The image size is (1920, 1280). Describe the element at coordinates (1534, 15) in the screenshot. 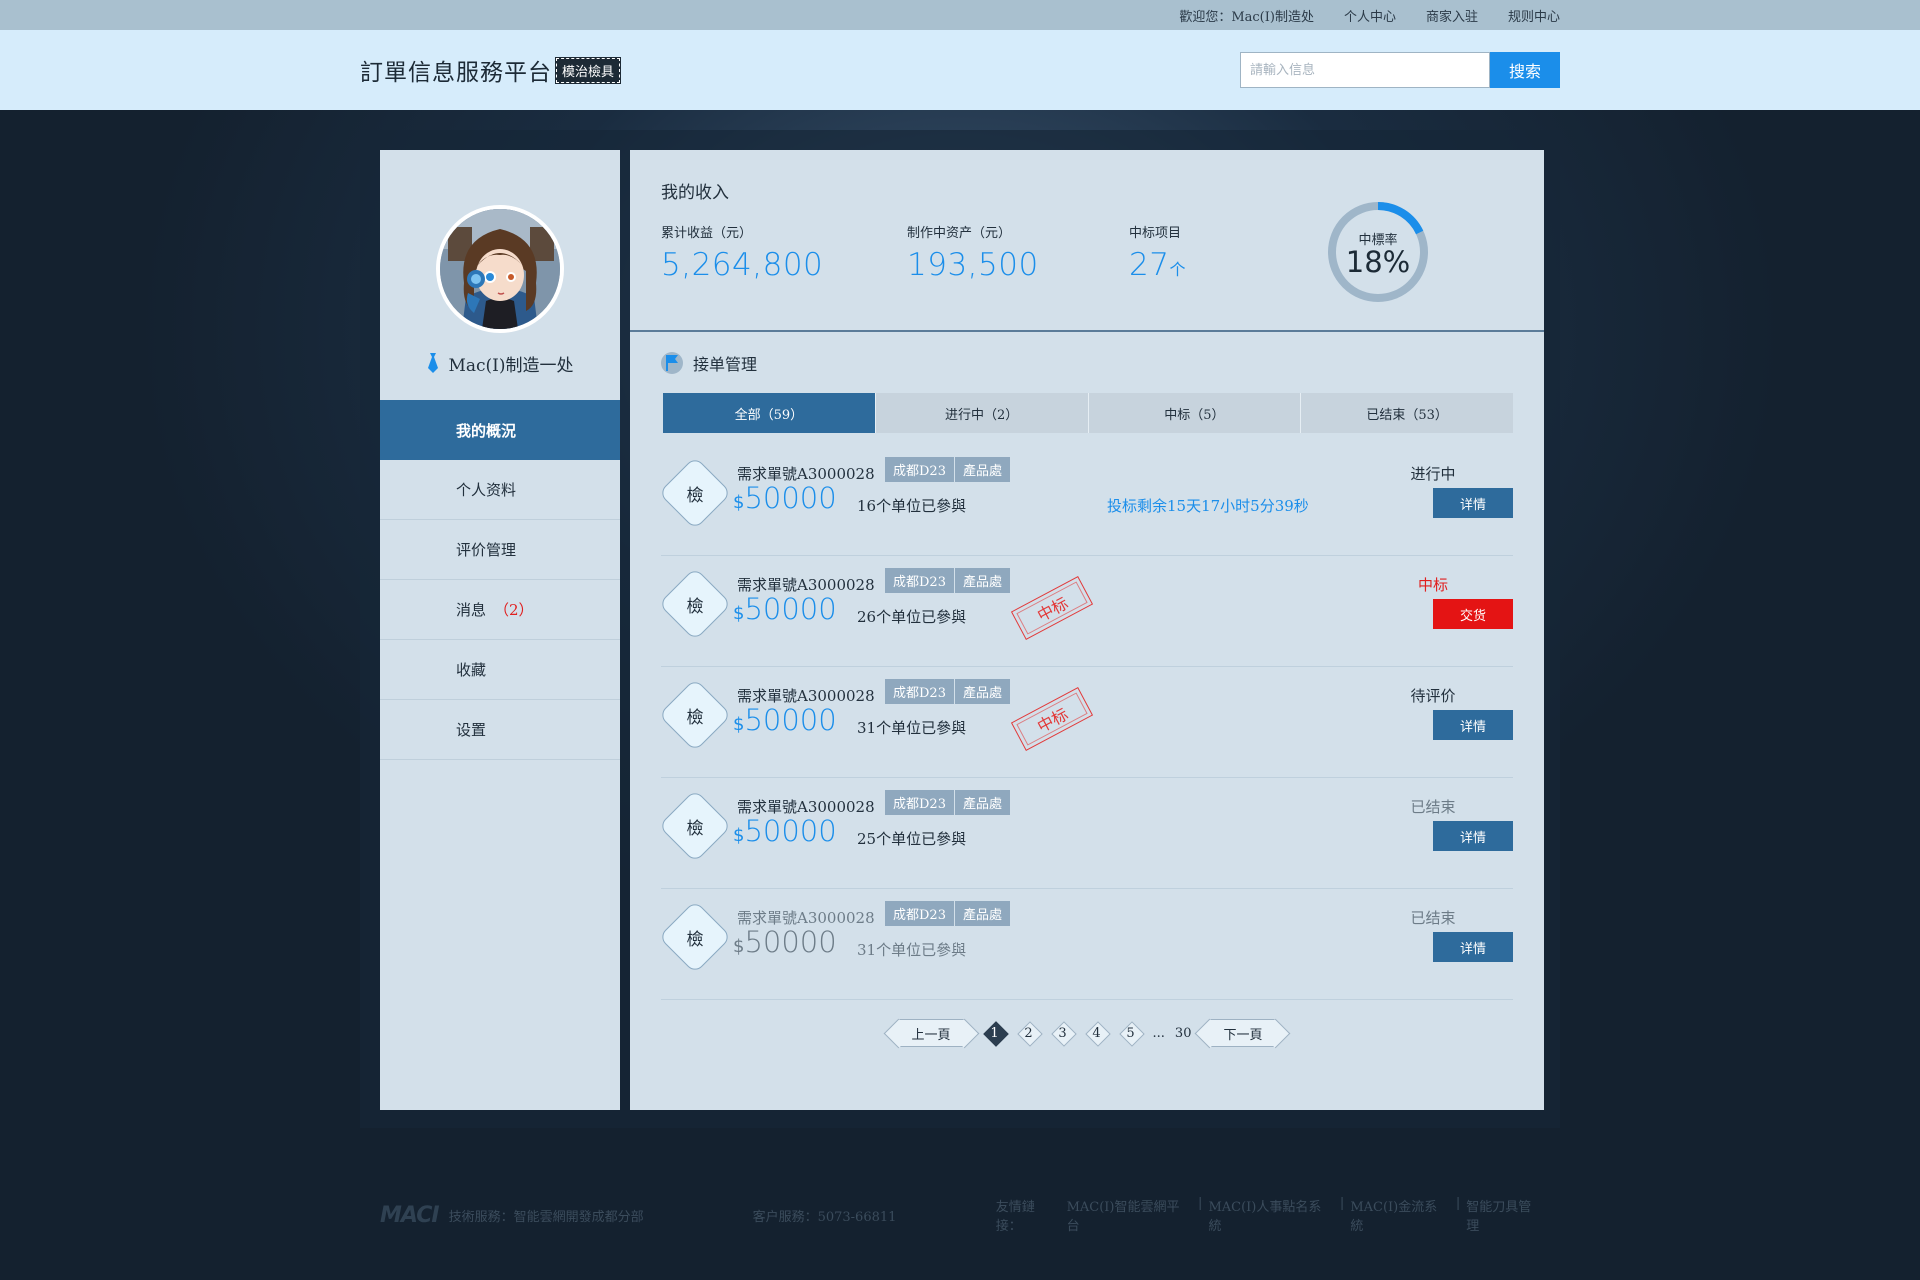

I see `top-link-rules-center: 规则中心` at that location.